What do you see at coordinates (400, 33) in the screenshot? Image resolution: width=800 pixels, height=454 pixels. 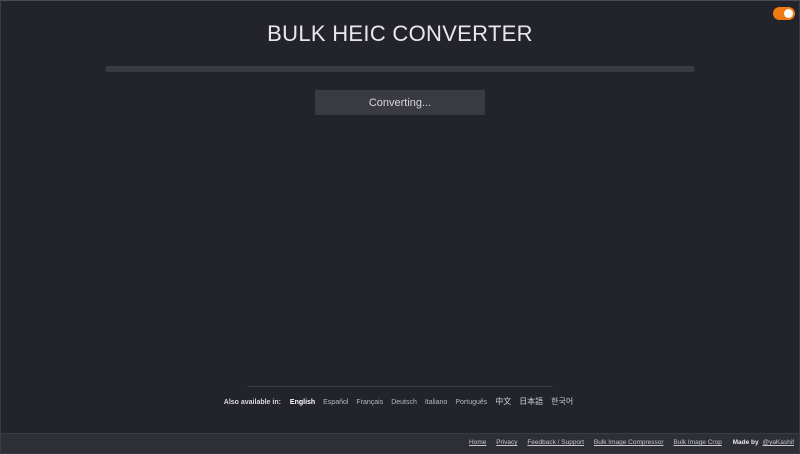 I see `page-title: BULK HEIC CONVERTER` at bounding box center [400, 33].